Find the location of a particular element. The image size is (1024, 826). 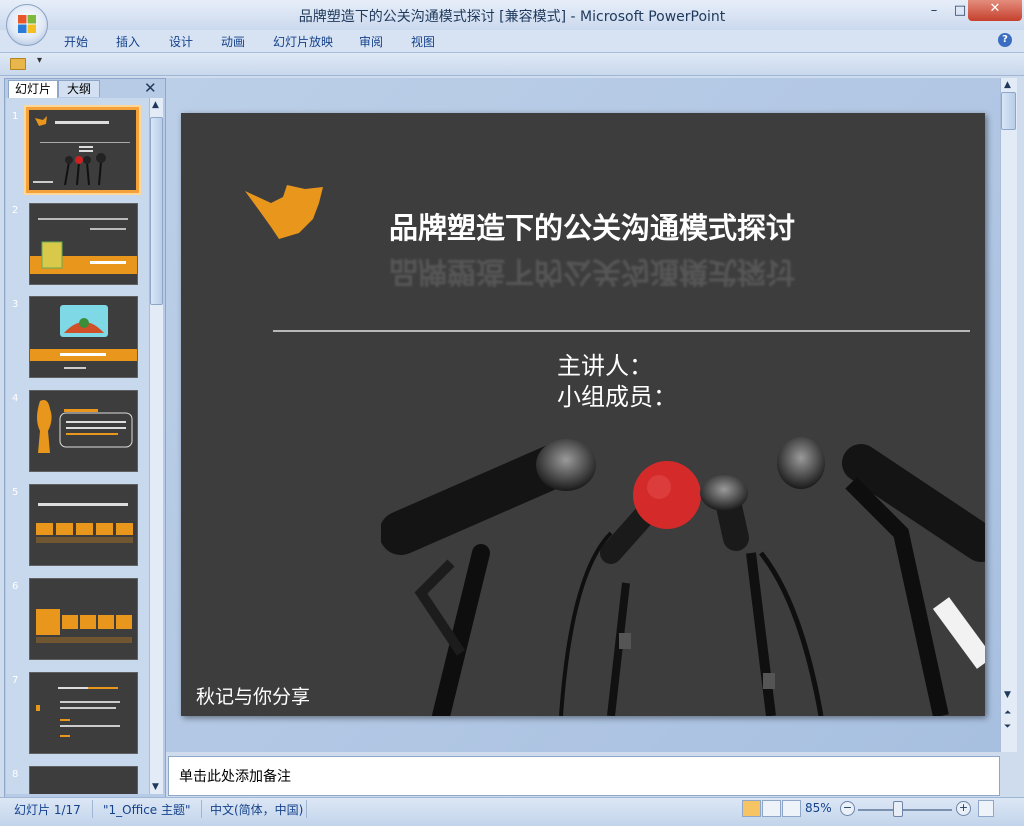

notes-pane: 单击此处添加备注 is located at coordinates (584, 776).